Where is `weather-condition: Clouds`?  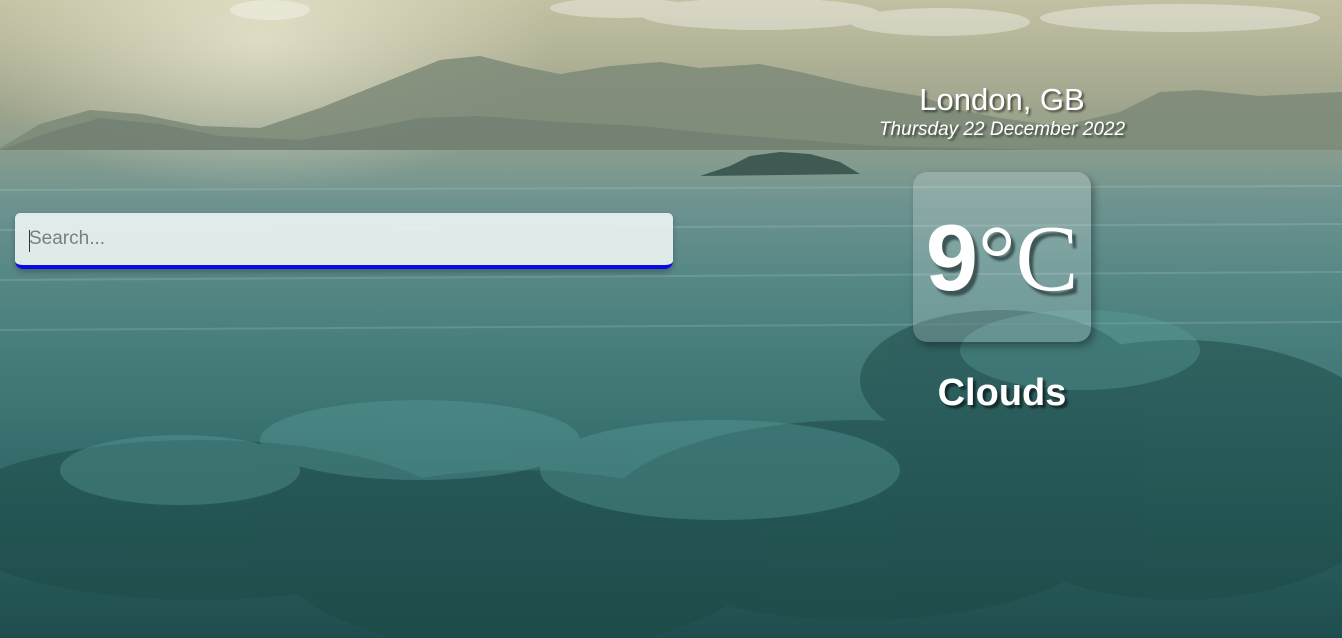
weather-condition: Clouds is located at coordinates (1002, 393).